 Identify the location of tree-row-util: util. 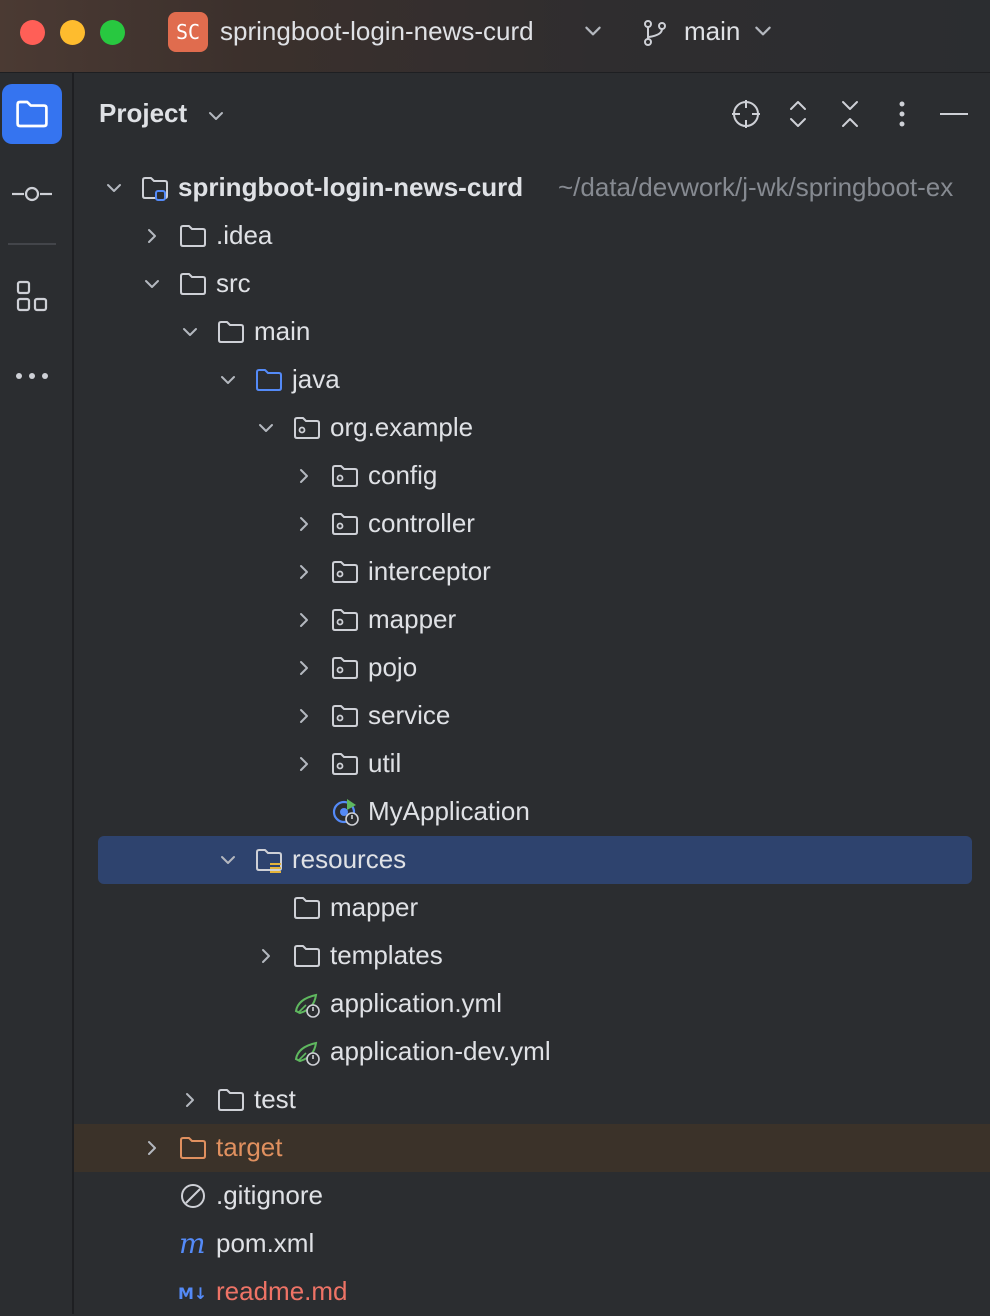
(532, 764).